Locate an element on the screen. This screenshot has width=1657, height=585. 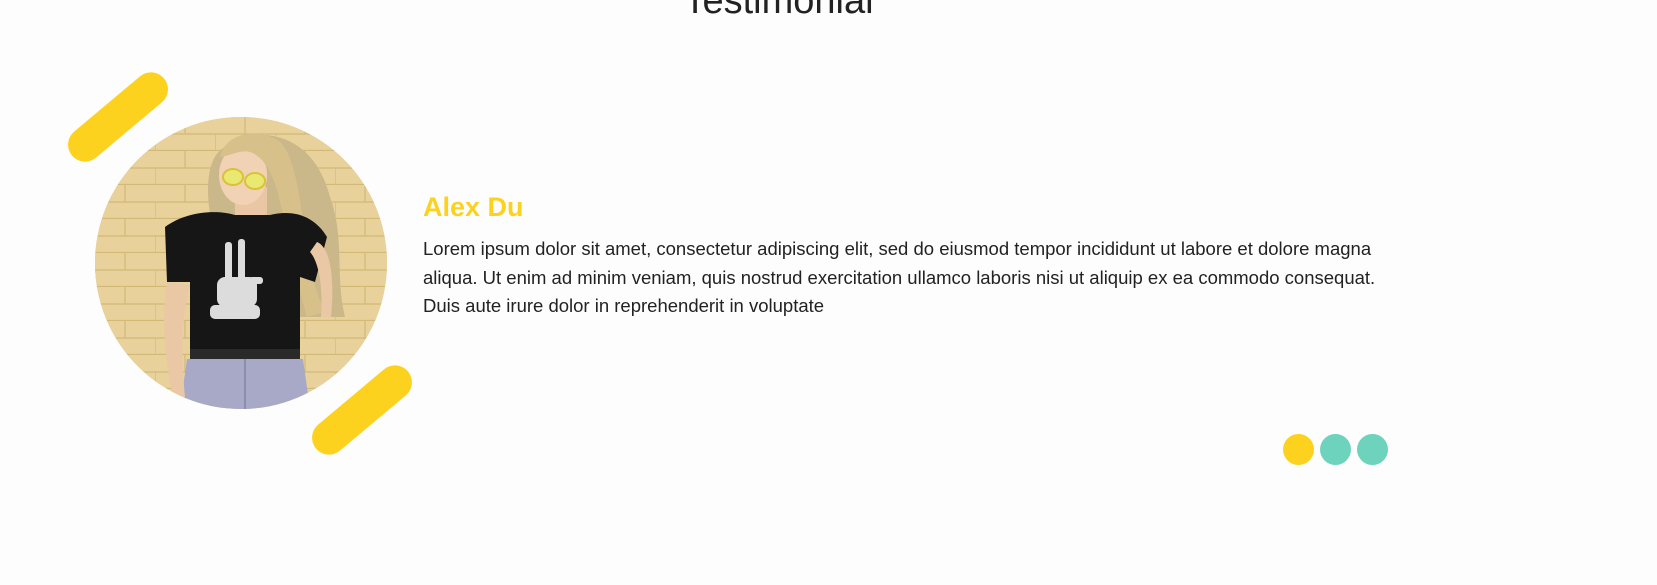
section-title: Testimonial is located at coordinates (778, 11).